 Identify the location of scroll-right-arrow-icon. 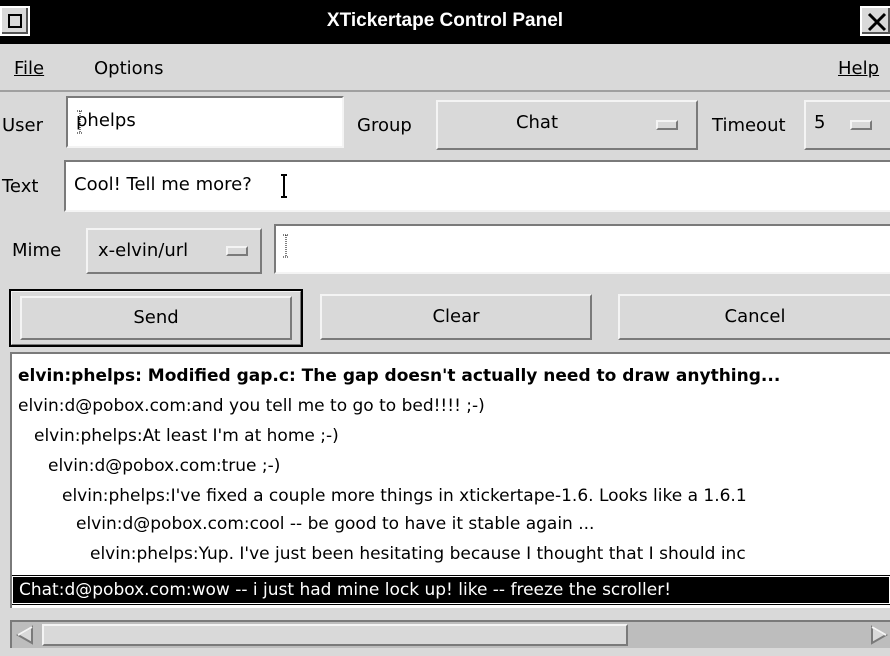
(879, 635).